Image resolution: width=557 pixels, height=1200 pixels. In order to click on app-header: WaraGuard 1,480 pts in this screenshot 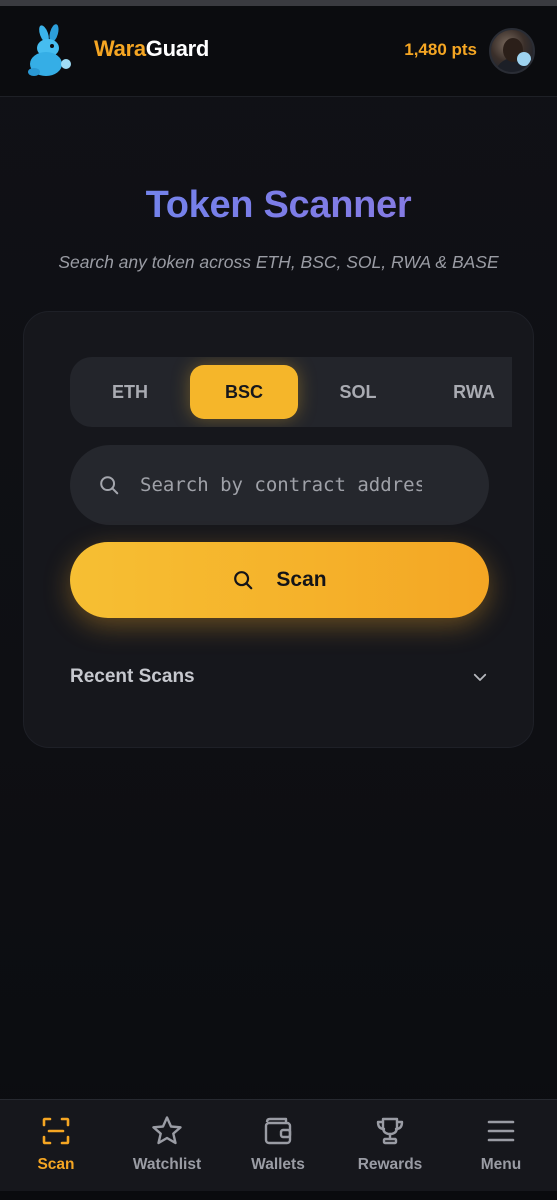, I will do `click(278, 51)`.